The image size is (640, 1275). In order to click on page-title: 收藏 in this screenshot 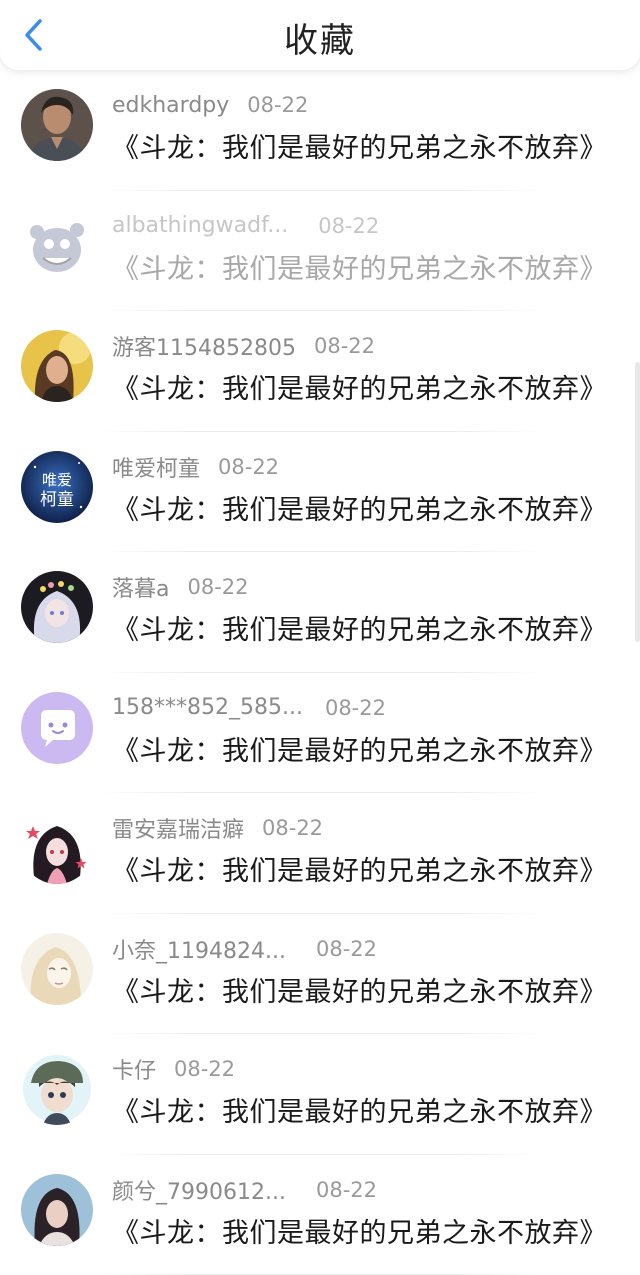, I will do `click(320, 37)`.